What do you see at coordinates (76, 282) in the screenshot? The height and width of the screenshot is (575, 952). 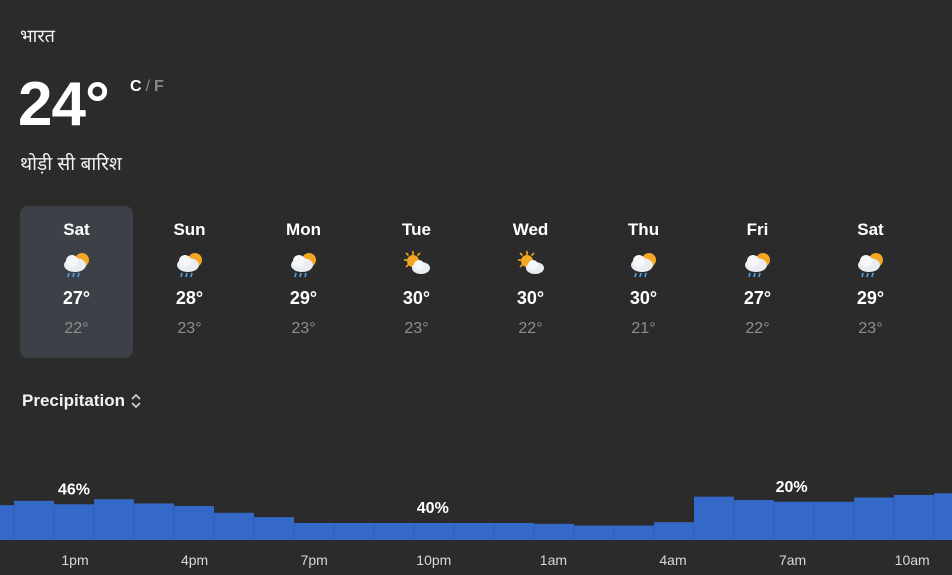 I see `day-card-sat: Sat 27° 22°` at bounding box center [76, 282].